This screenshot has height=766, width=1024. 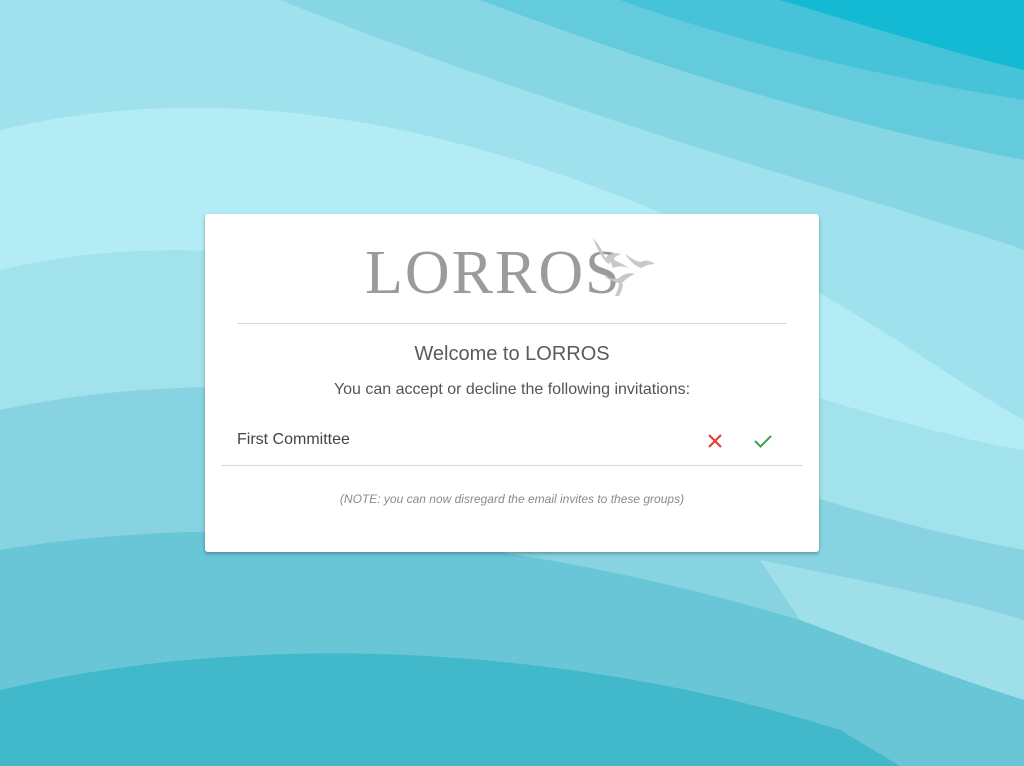 What do you see at coordinates (293, 439) in the screenshot?
I see `invitation-name: First Committee` at bounding box center [293, 439].